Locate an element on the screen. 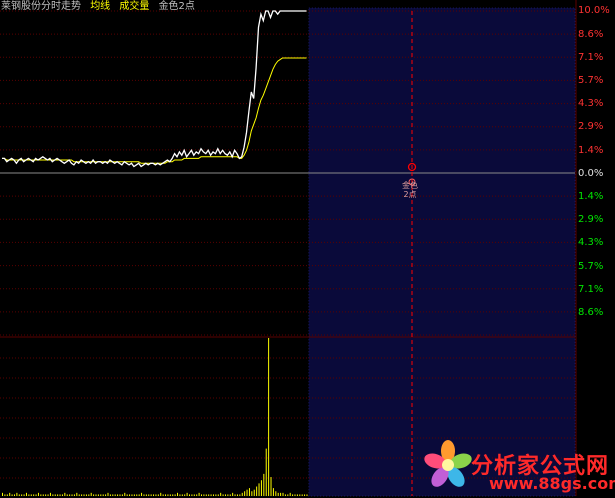  chart-header: 莱钢股份分时走势 均线 成交量 金色2点 is located at coordinates (101, 7).